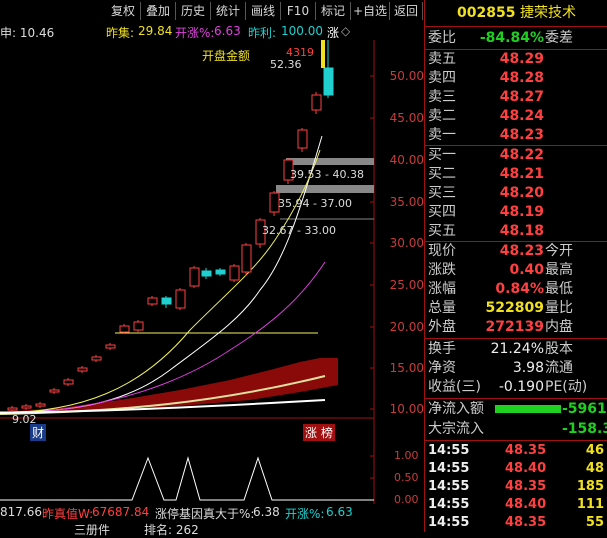 Image resolution: width=607 pixels, height=538 pixels. I want to click on f10-button: F10, so click(298, 11).